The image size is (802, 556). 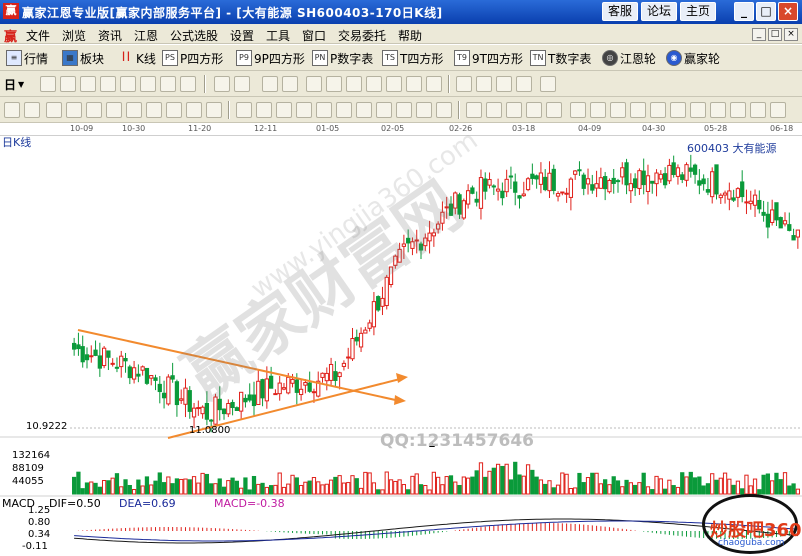 I want to click on candle-body, so click(x=541, y=178).